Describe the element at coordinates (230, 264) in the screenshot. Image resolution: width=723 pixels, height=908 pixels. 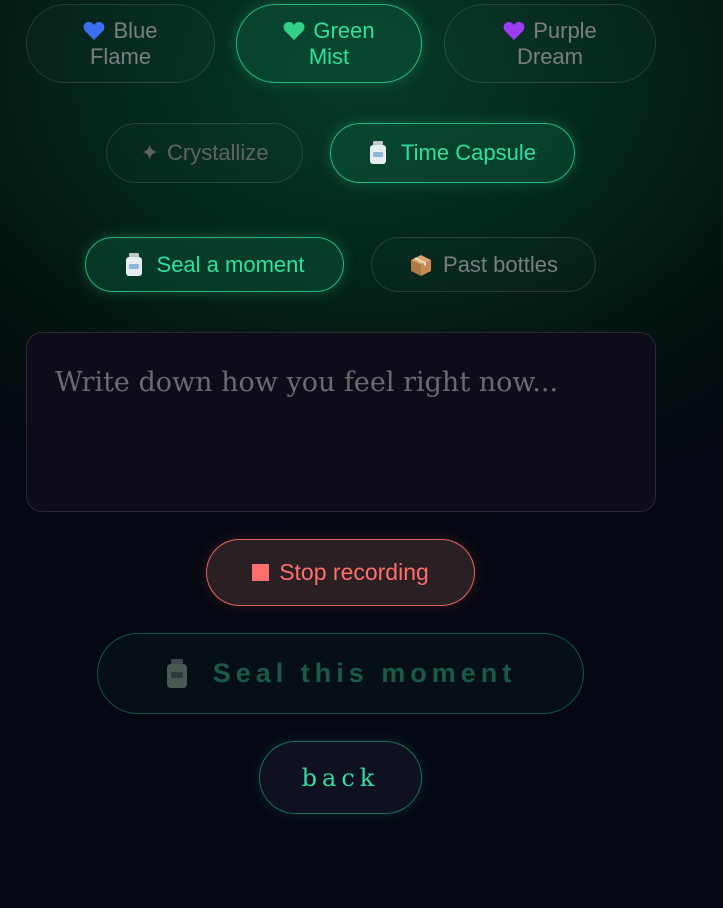
I see `tab-label: Seal a moment` at that location.